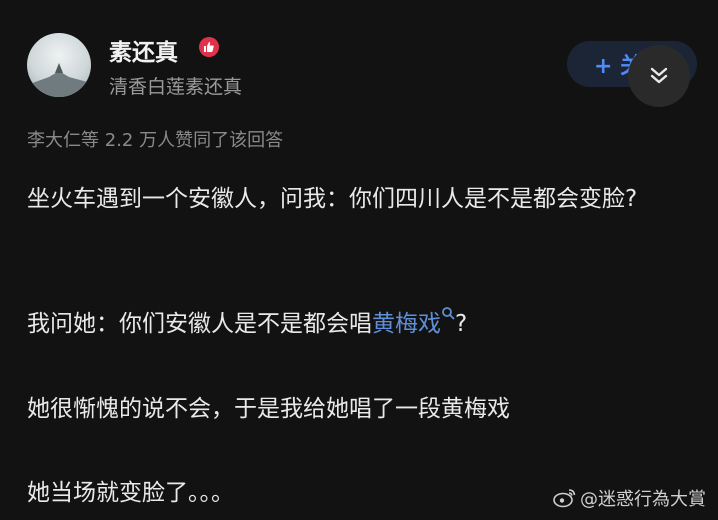 The height and width of the screenshot is (520, 718). Describe the element at coordinates (643, 499) in the screenshot. I see `watermark-text: @迷惑行為大賞` at that location.